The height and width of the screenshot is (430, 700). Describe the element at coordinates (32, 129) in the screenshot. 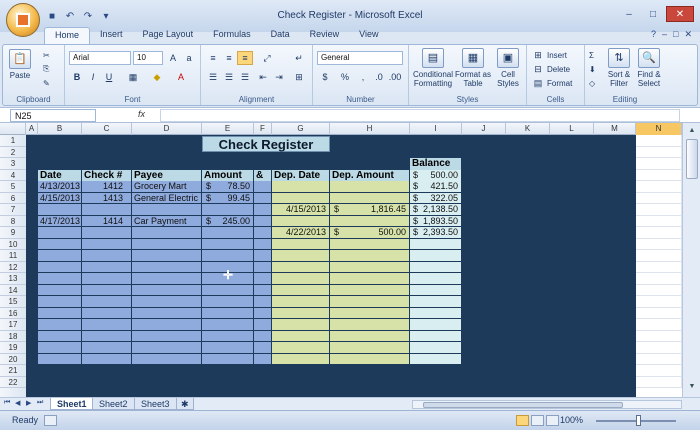

I see `column-header-a: A` at that location.